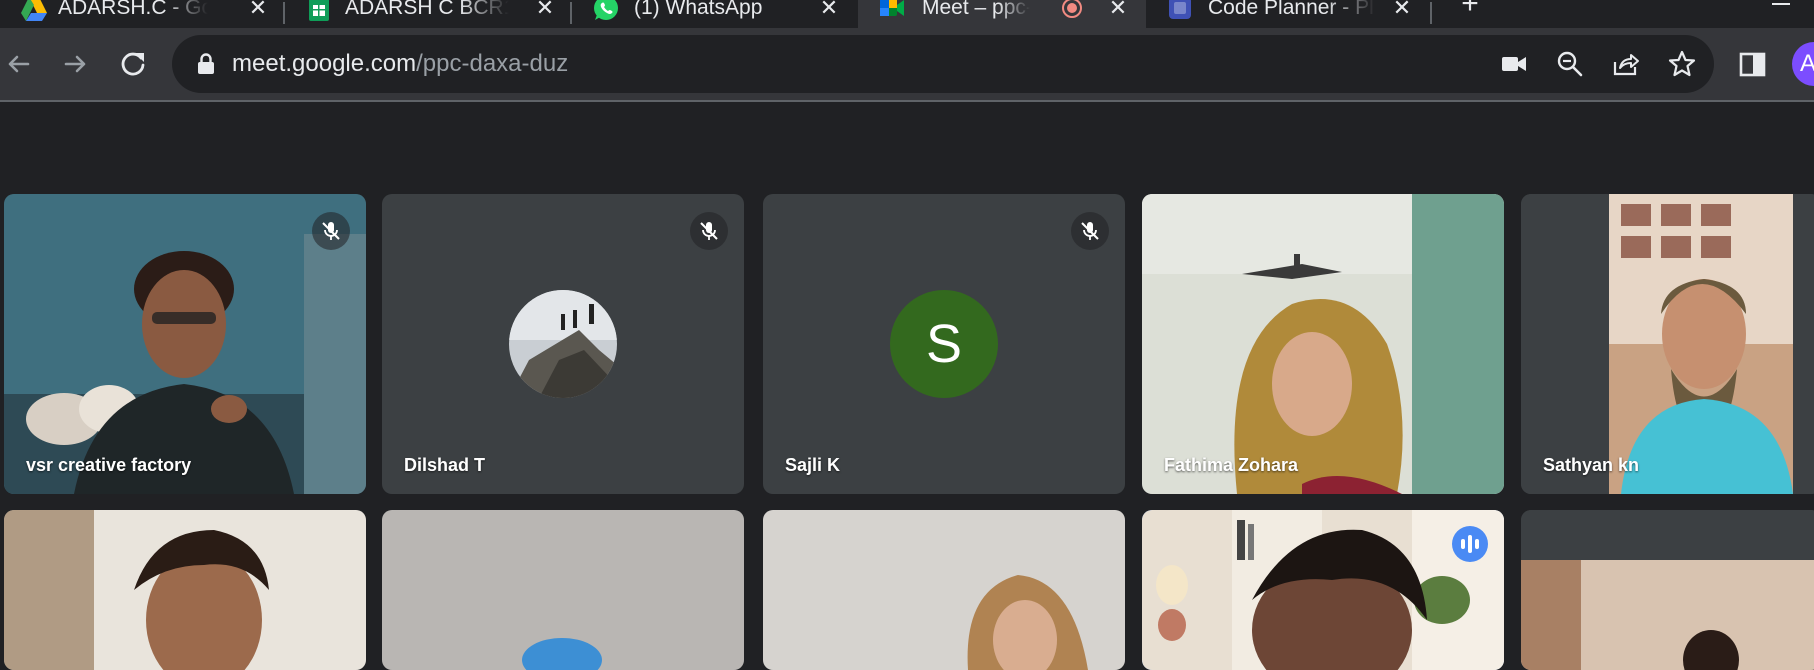  I want to click on back-arrow-icon, so click(19, 64).